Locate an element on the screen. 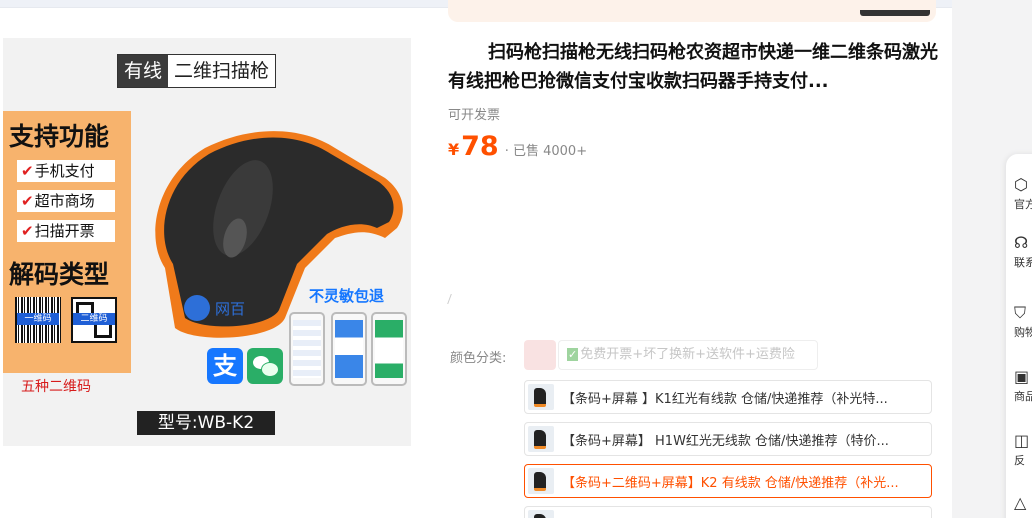 The image size is (1032, 518). barcode-scanner-icon: 网百 is located at coordinates (279, 234).